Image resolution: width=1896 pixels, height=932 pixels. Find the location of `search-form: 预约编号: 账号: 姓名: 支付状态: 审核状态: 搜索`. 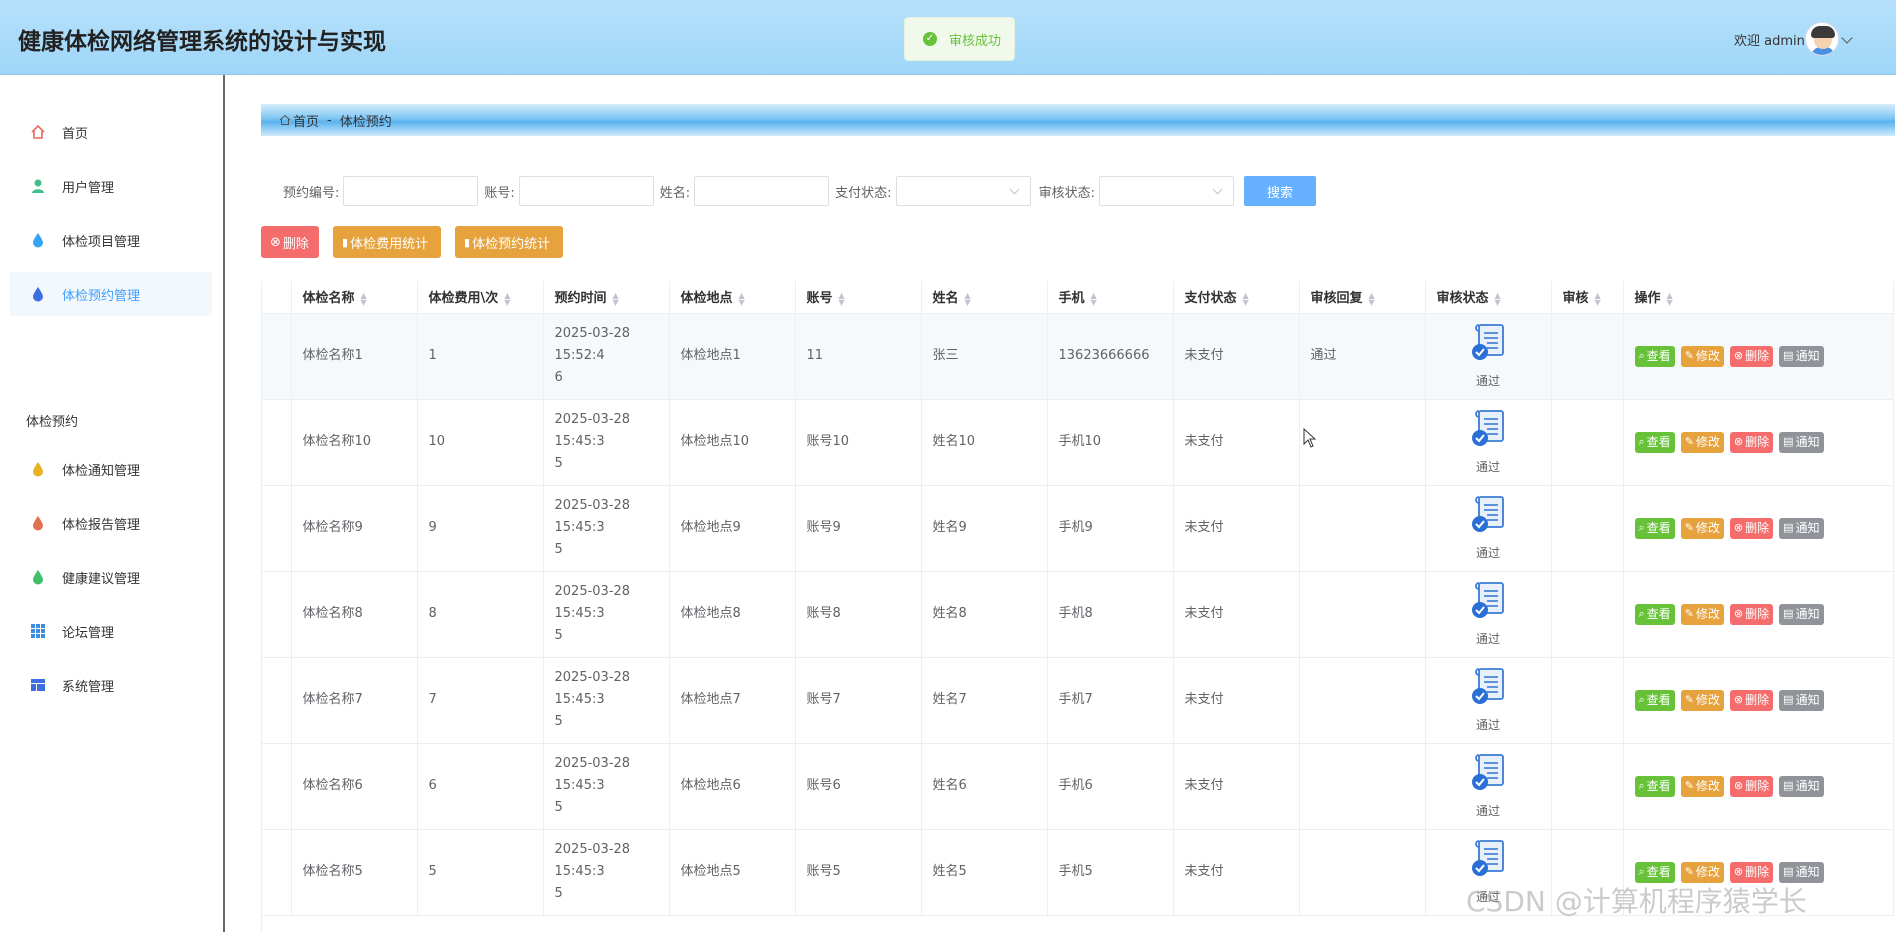

search-form: 预约编号: 账号: 姓名: 支付状态: 审核状态: 搜索 is located at coordinates (788, 191).